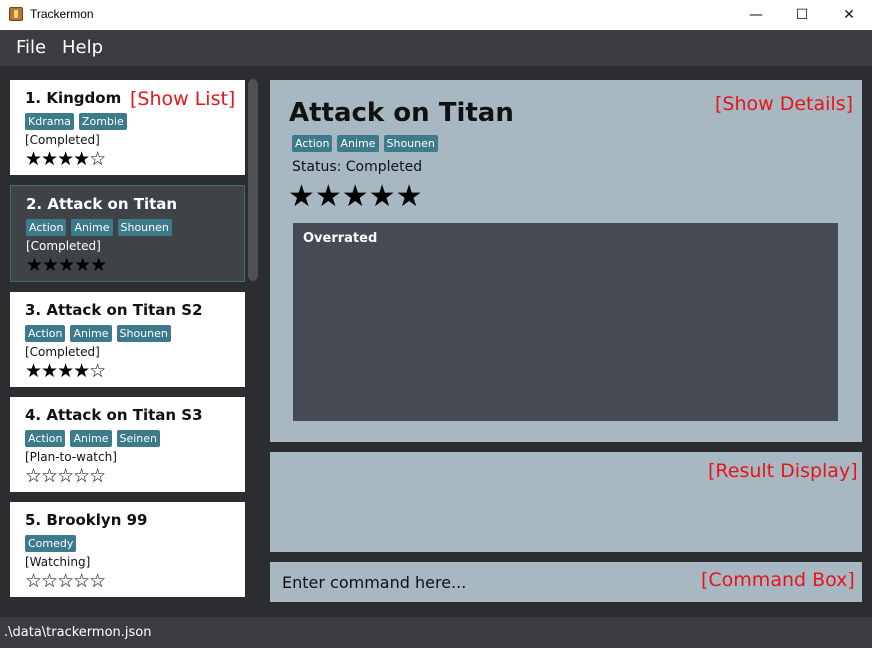 This screenshot has height=648, width=872. What do you see at coordinates (401, 113) in the screenshot?
I see `detail-title: Attack on Titan` at bounding box center [401, 113].